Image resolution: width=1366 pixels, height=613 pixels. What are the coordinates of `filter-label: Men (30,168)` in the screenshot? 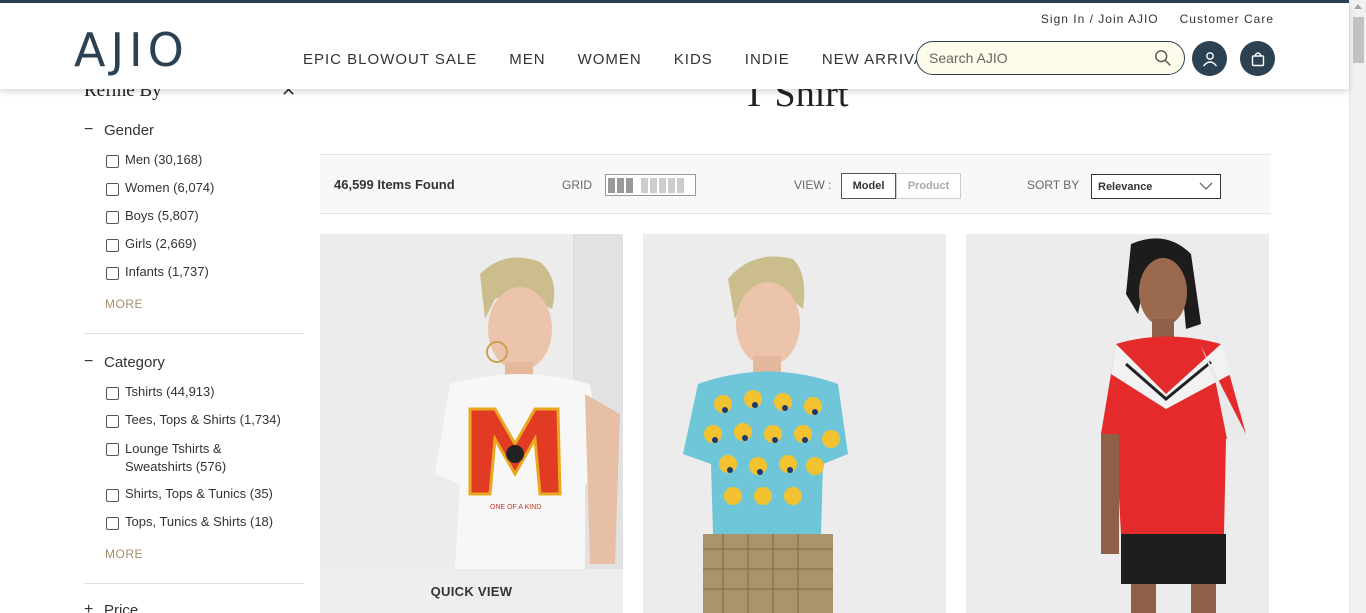 It's located at (164, 159).